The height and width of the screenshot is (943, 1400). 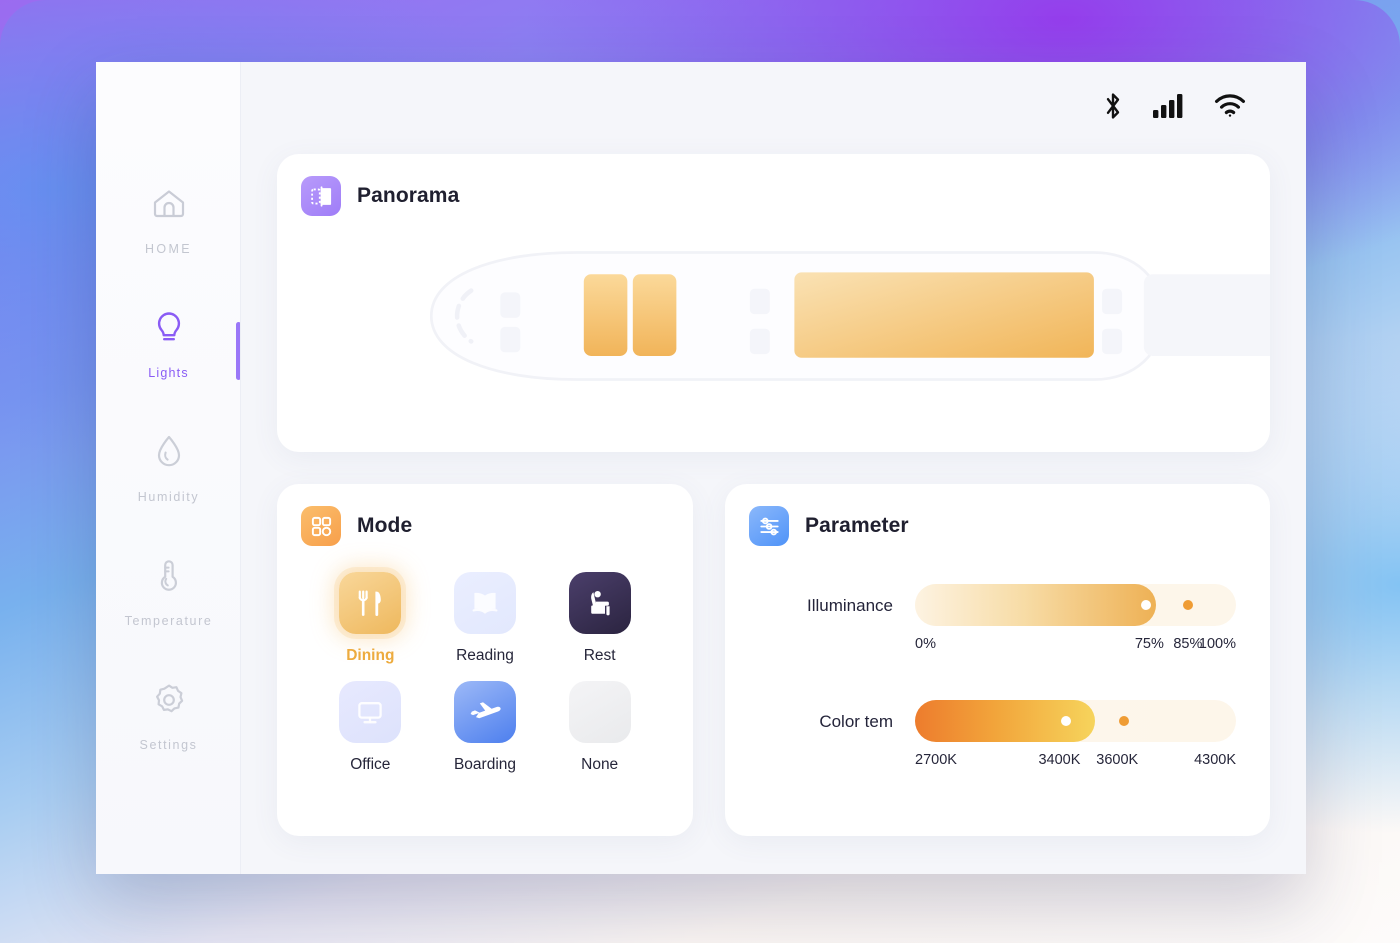 What do you see at coordinates (769, 526) in the screenshot?
I see `sliders-icon` at bounding box center [769, 526].